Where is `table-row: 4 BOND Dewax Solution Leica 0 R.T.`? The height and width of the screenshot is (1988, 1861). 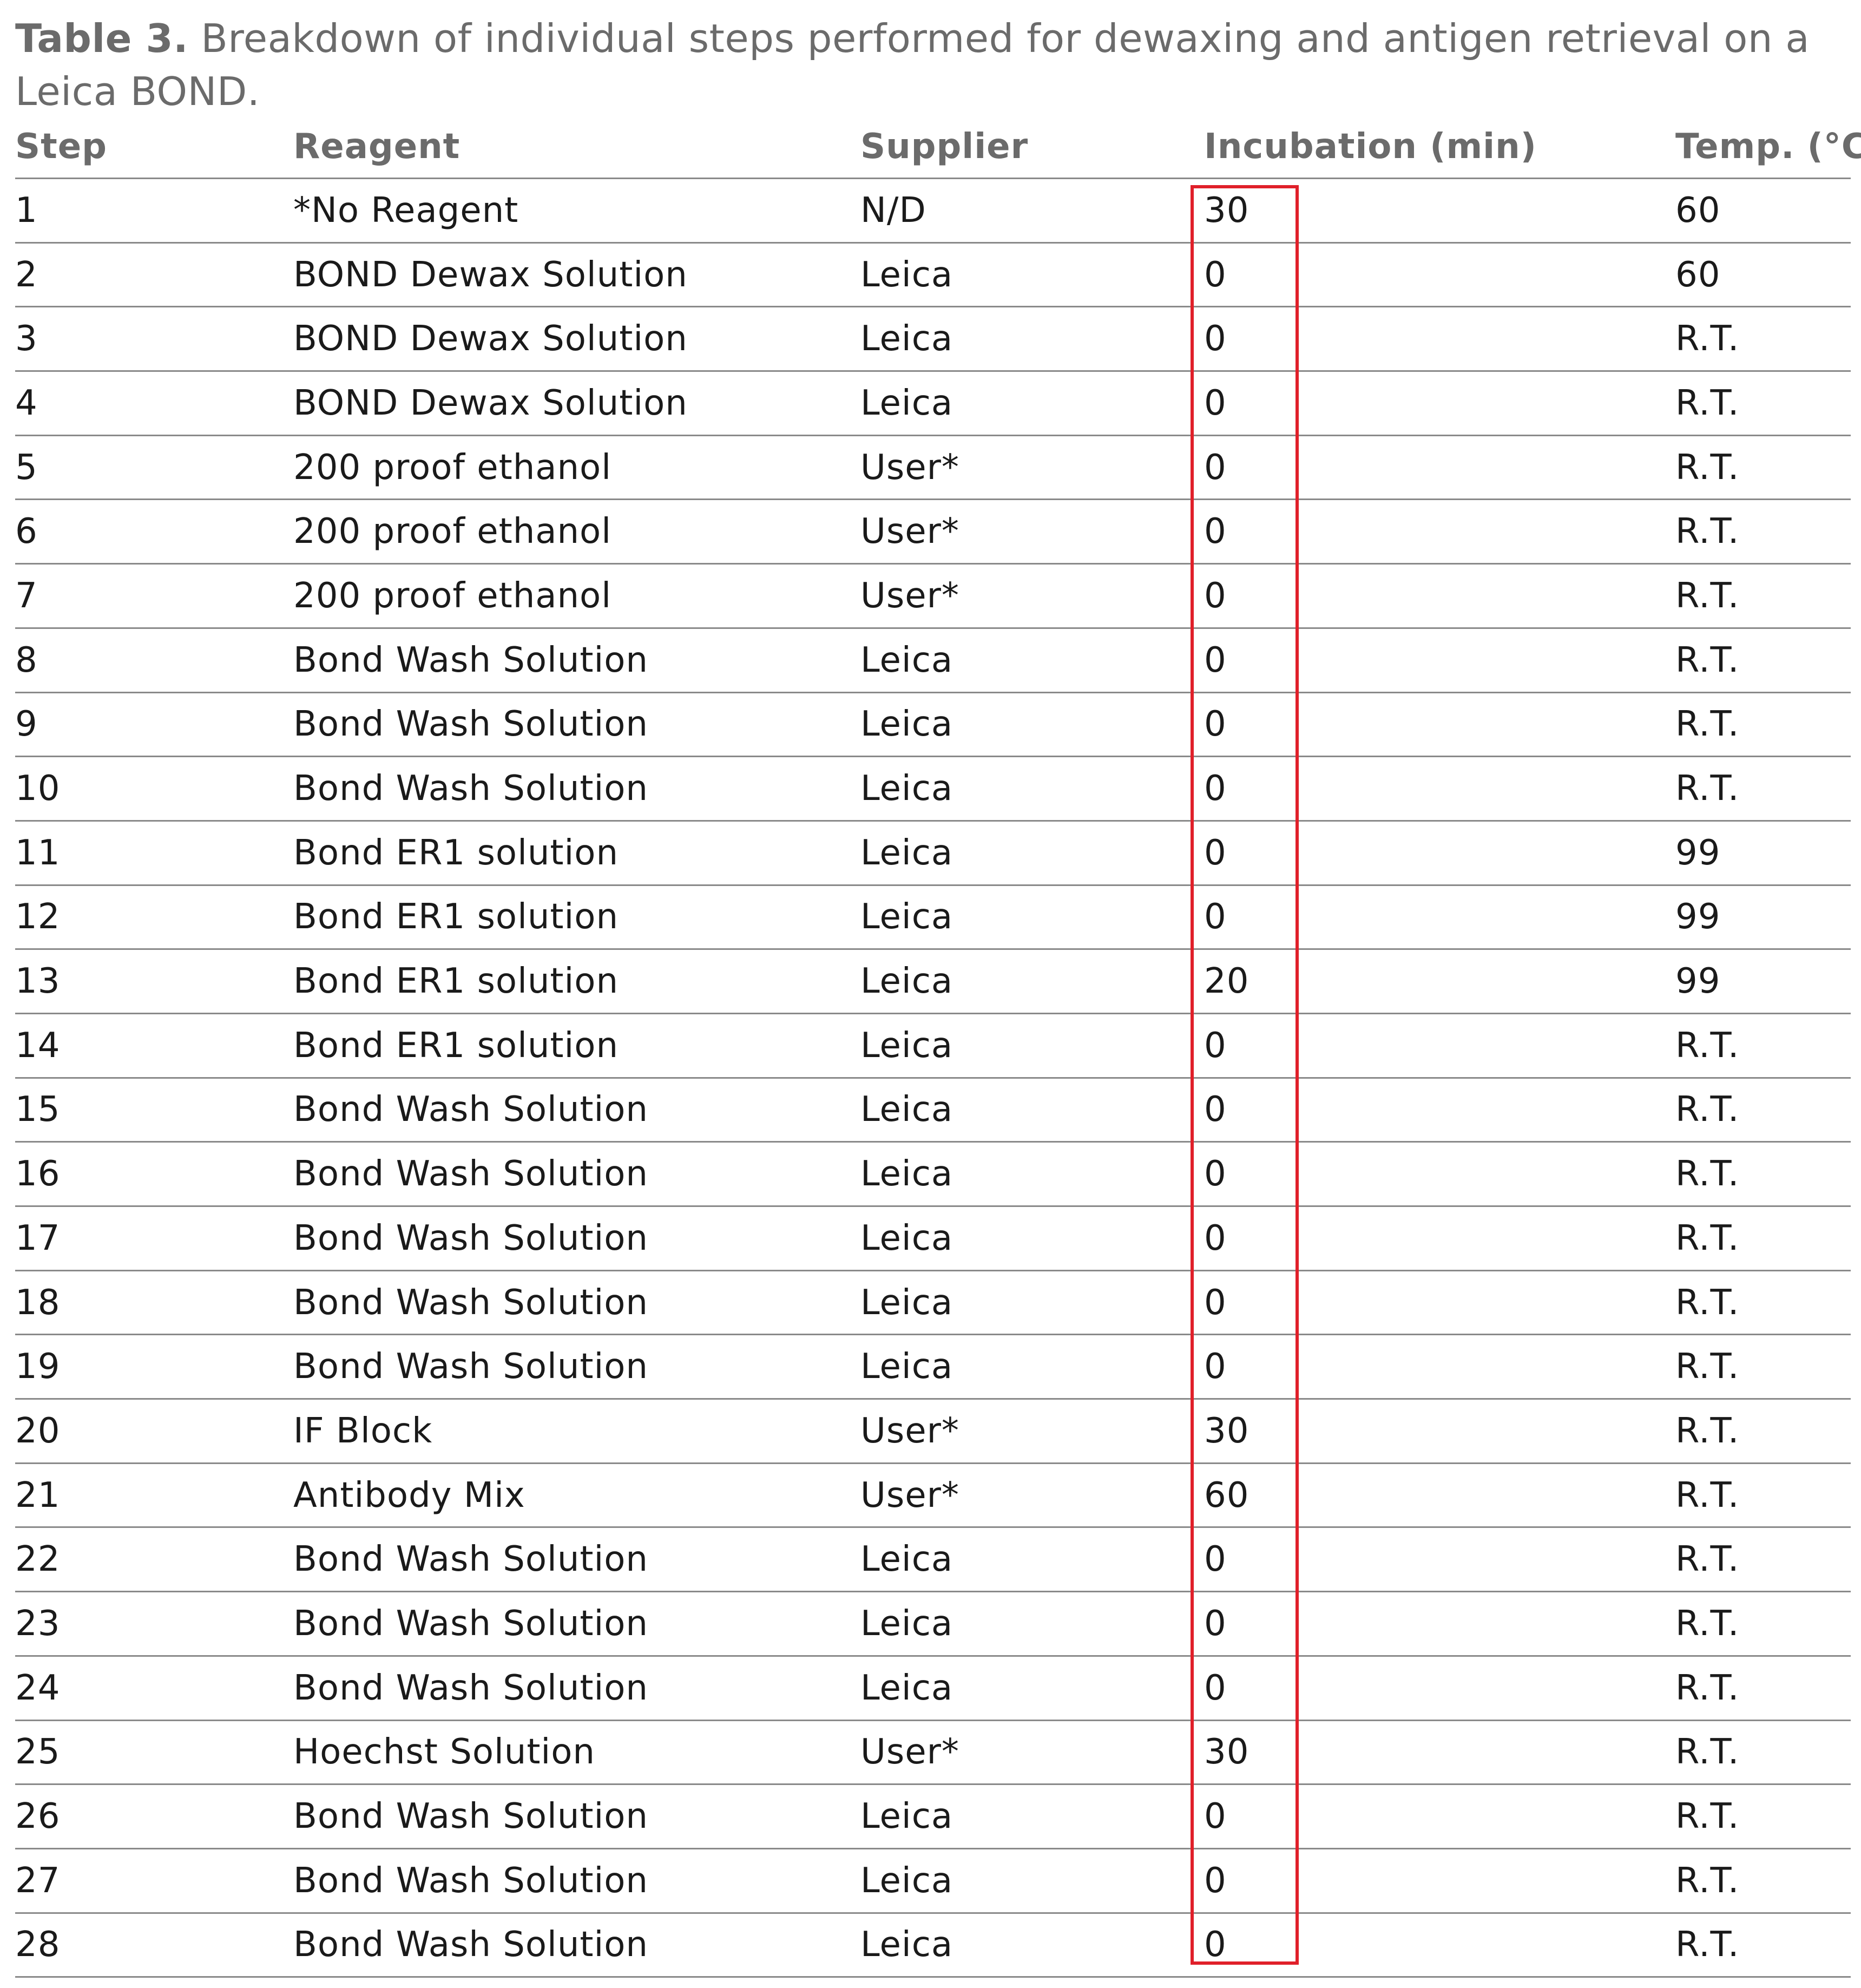 table-row: 4 BOND Dewax Solution Leica 0 R.T. is located at coordinates (933, 404).